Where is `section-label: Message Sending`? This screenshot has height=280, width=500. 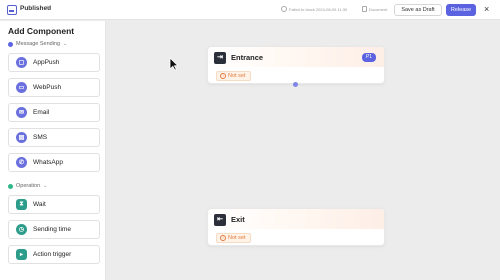 section-label: Message Sending is located at coordinates (38, 44).